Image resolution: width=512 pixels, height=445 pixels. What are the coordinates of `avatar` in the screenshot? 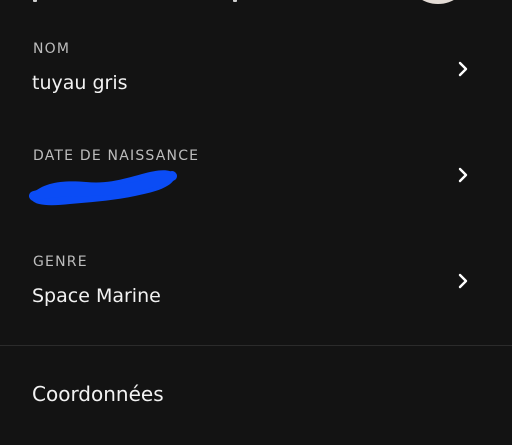 It's located at (438, 2).